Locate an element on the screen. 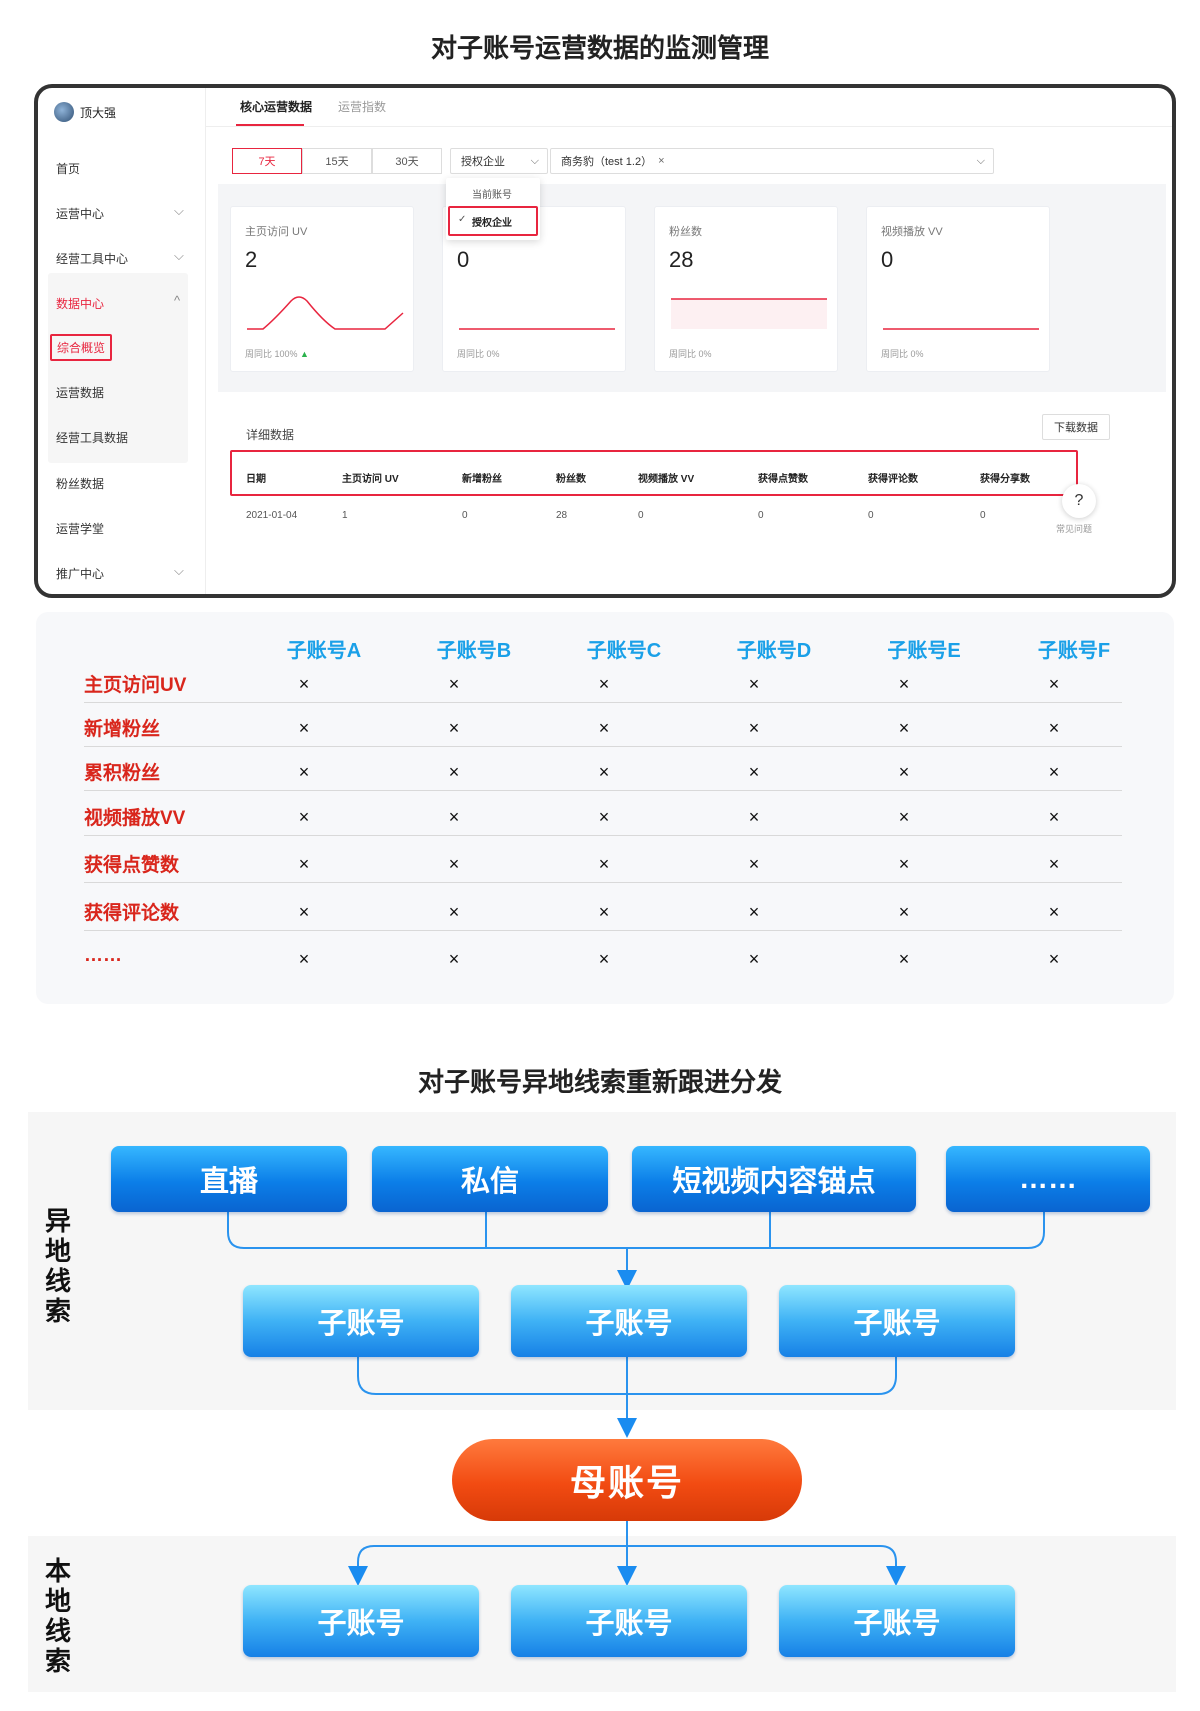 The image size is (1200, 1711). source-live: 直播 is located at coordinates (229, 1179).